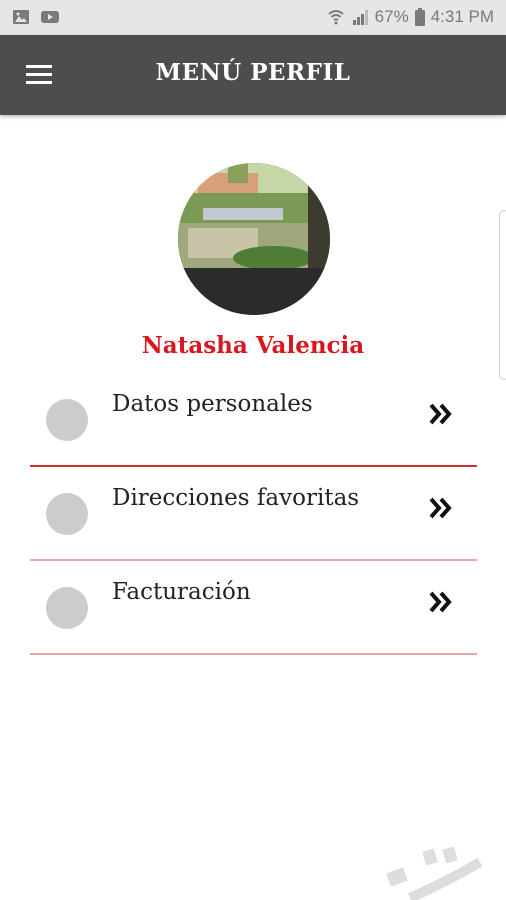 The image size is (506, 900). I want to click on watermark-logo-icon, so click(434, 873).